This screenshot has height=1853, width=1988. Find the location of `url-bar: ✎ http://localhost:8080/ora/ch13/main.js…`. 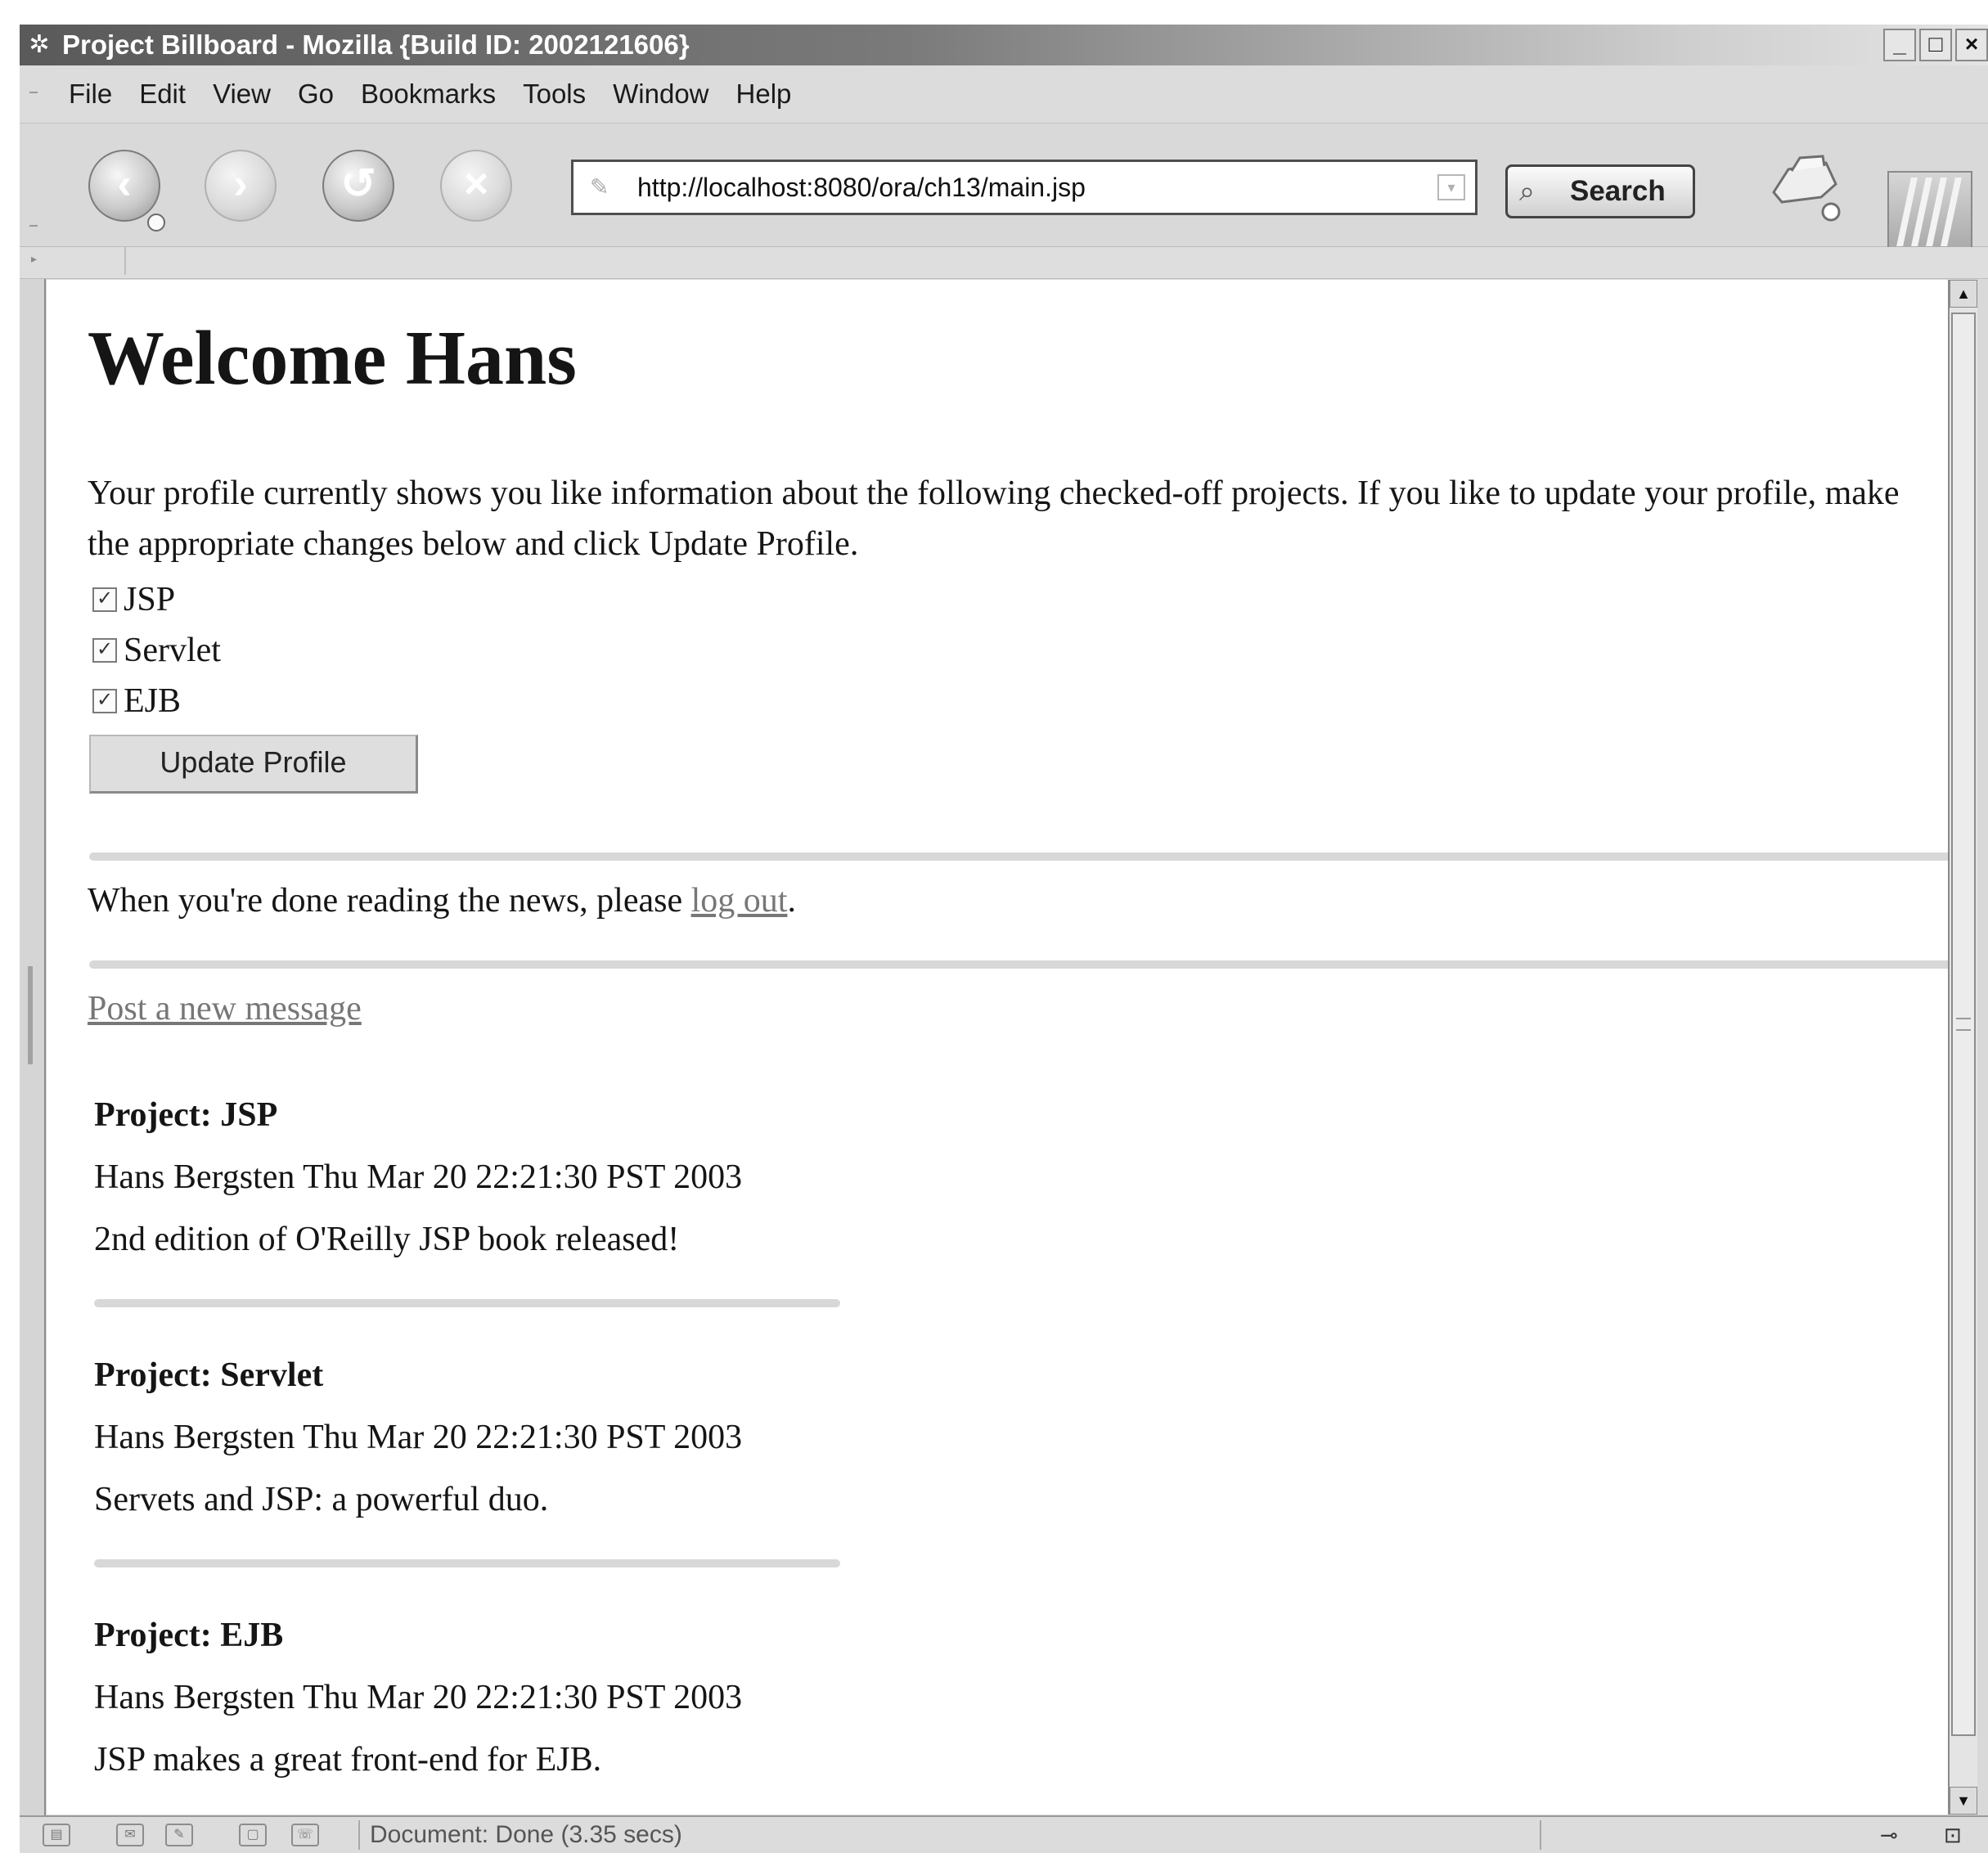

url-bar: ✎ http://localhost:8080/ora/ch13/main.js… is located at coordinates (1024, 187).